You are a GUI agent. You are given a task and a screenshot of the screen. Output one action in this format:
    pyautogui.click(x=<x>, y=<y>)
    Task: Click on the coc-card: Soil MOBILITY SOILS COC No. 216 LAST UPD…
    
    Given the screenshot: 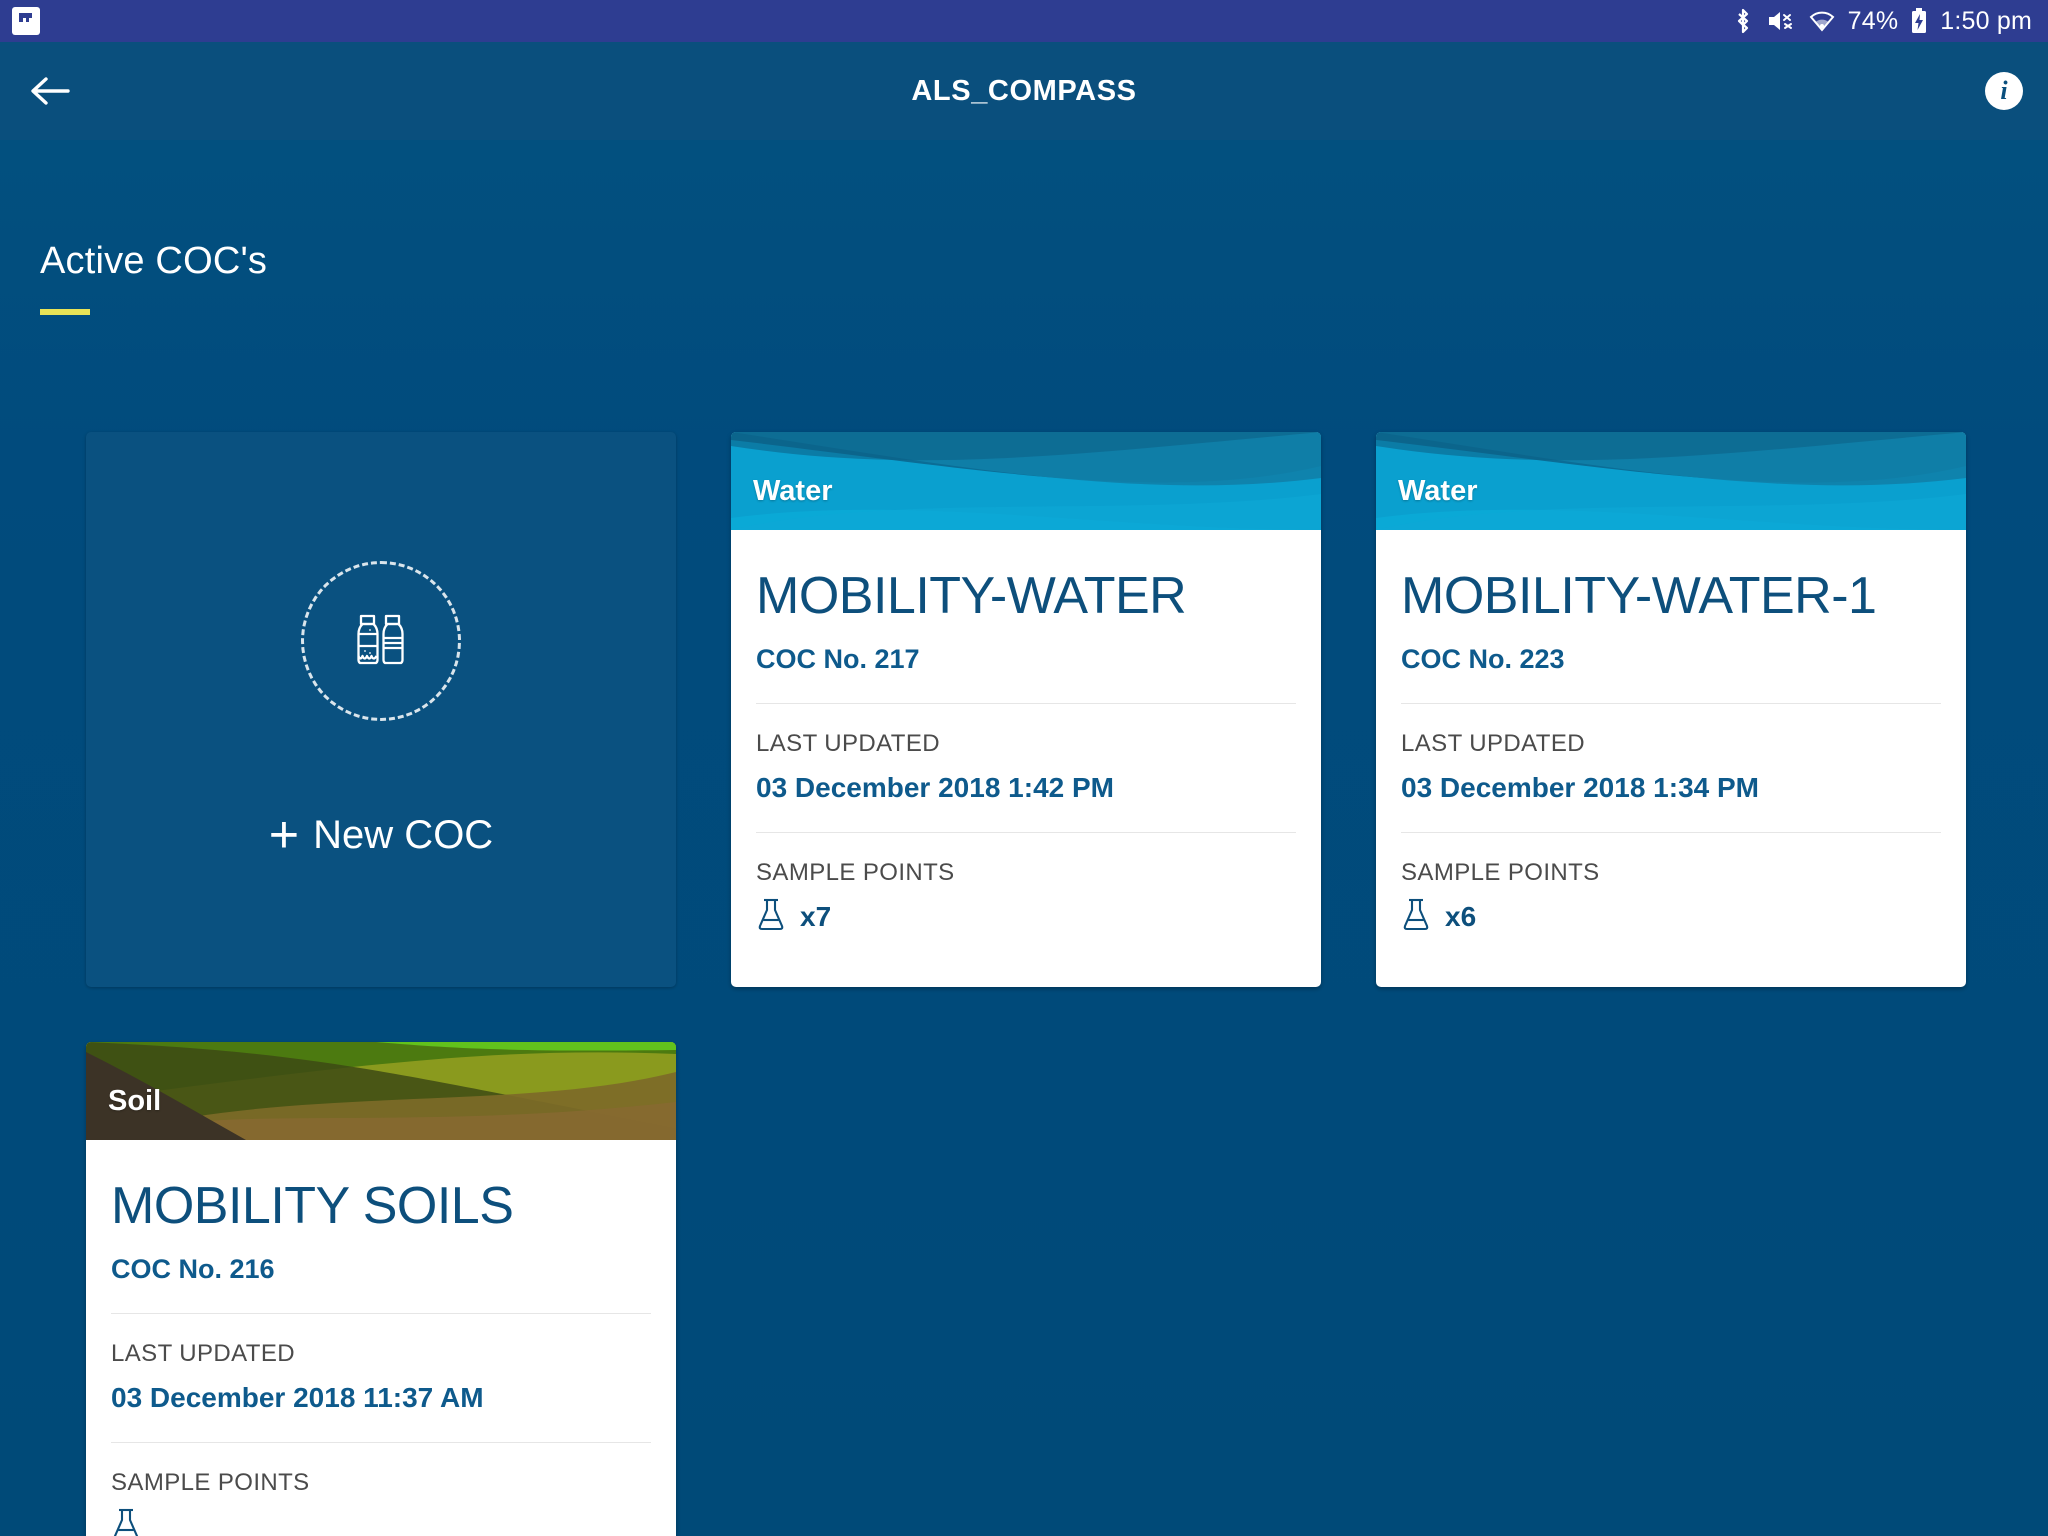 What is the action you would take?
    pyautogui.click(x=381, y=1289)
    